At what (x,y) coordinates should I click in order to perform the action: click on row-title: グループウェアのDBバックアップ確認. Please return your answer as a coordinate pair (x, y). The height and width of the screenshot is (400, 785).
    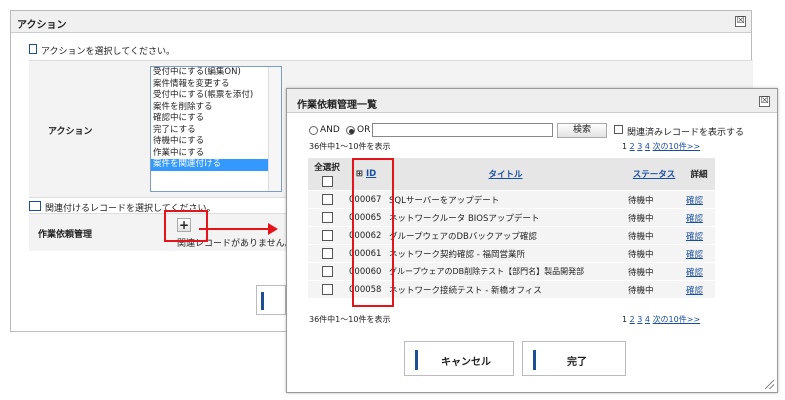
    Looking at the image, I should click on (505, 235).